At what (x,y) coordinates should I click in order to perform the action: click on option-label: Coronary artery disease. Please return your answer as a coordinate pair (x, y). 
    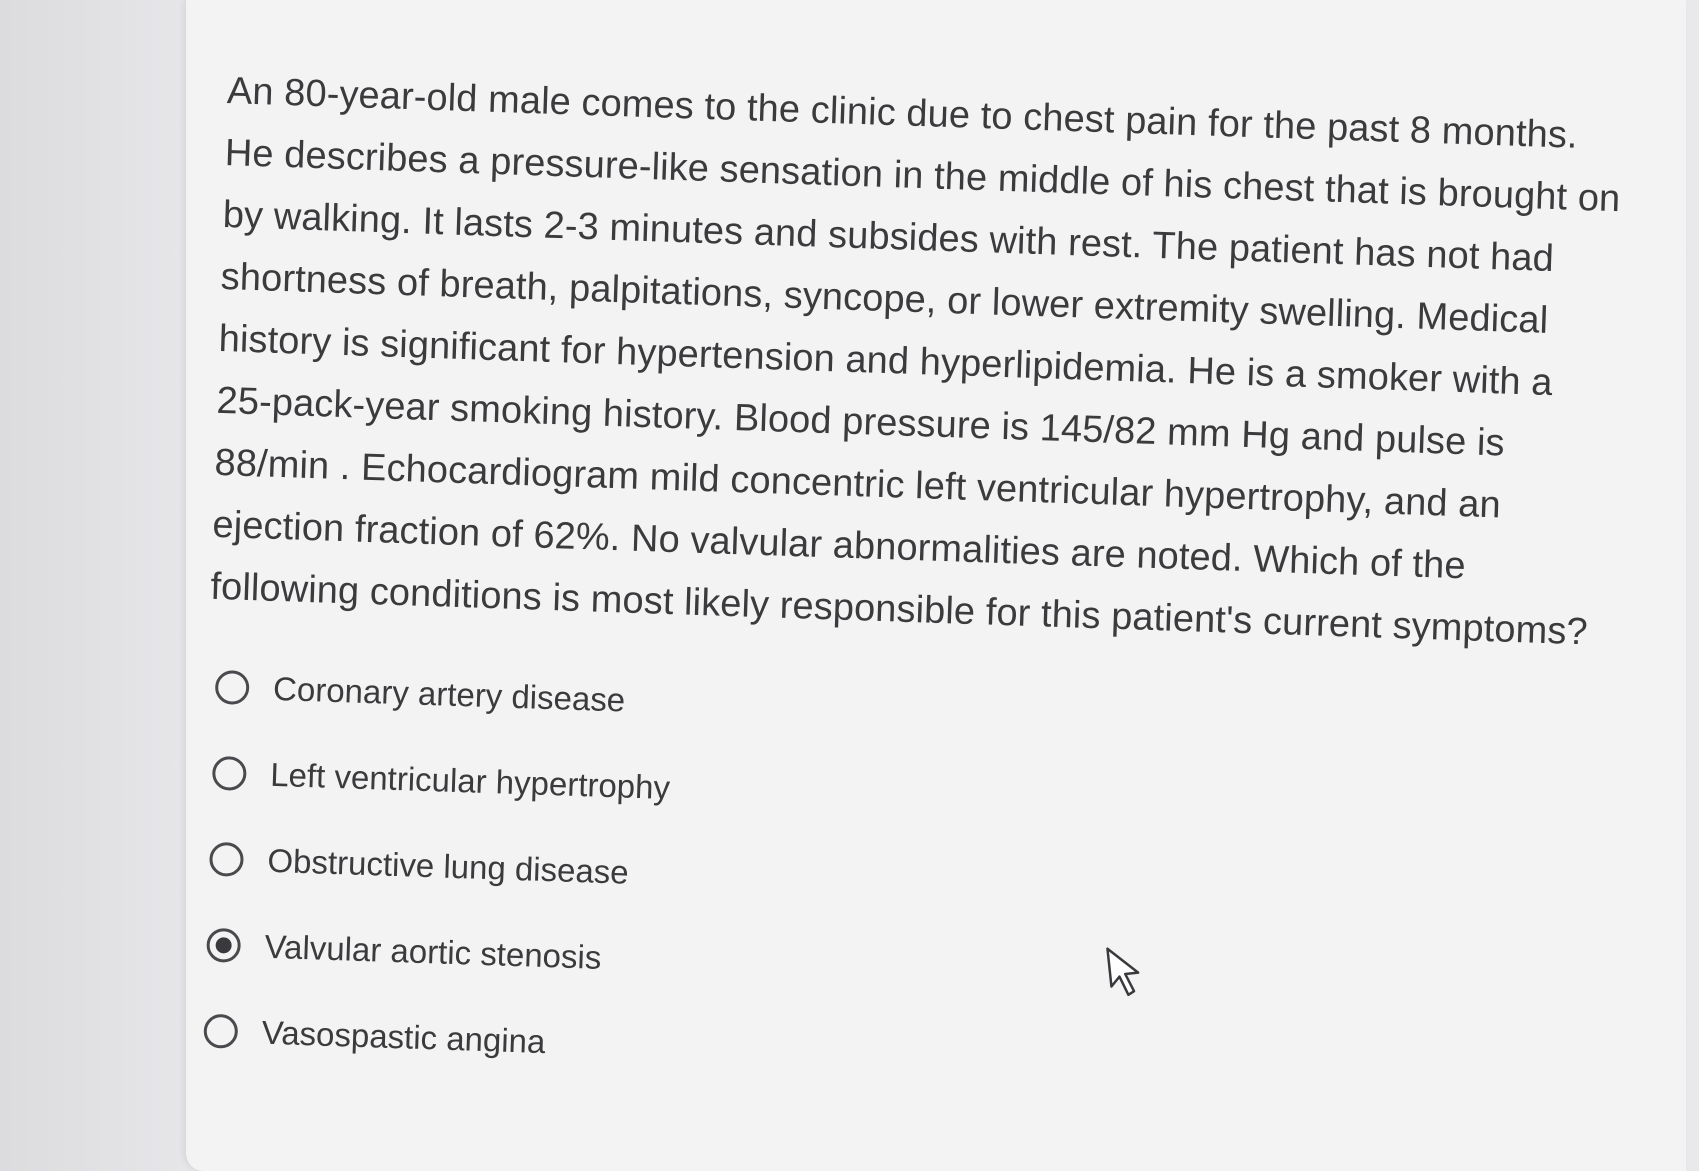
    Looking at the image, I should click on (449, 694).